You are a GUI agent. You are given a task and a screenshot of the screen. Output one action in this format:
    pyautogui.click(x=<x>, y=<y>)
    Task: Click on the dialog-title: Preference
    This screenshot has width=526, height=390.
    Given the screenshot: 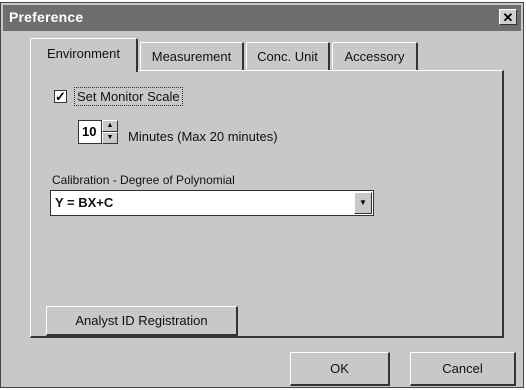 What is the action you would take?
    pyautogui.click(x=46, y=17)
    